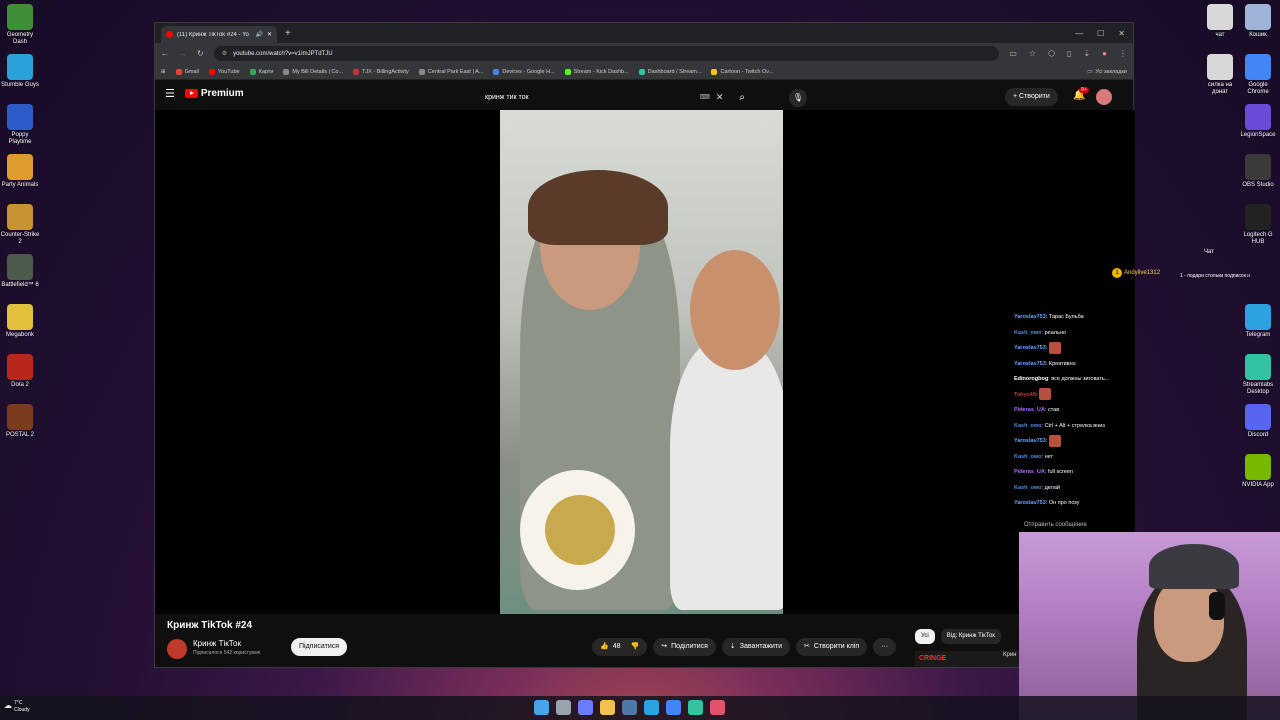  I want to click on start-icon, so click(541, 707).